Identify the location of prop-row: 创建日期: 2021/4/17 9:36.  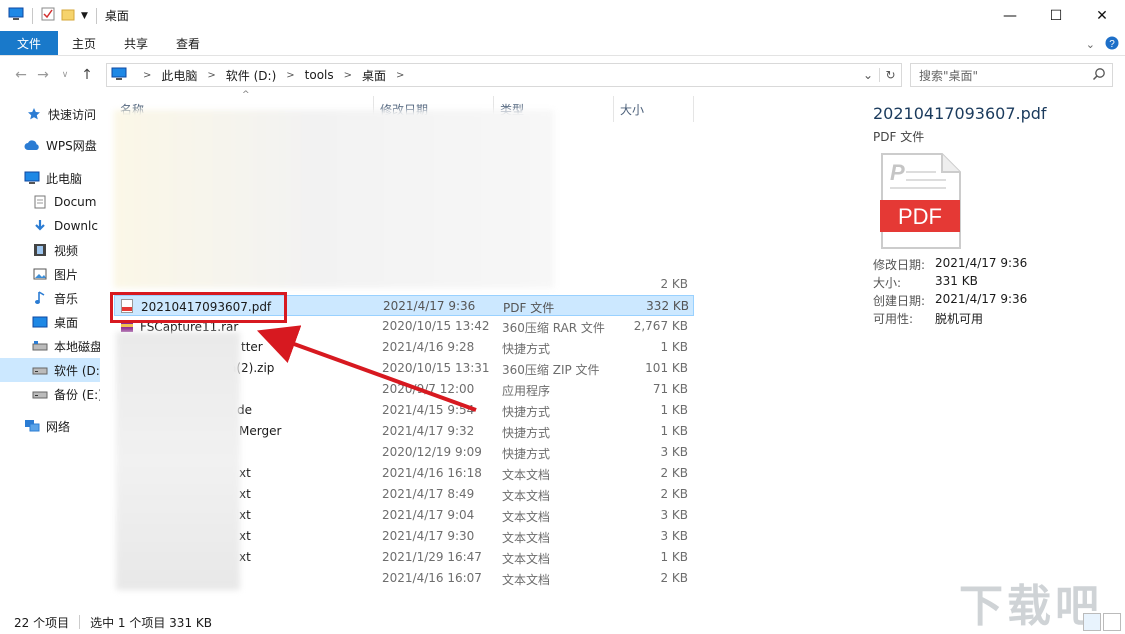
(950, 301).